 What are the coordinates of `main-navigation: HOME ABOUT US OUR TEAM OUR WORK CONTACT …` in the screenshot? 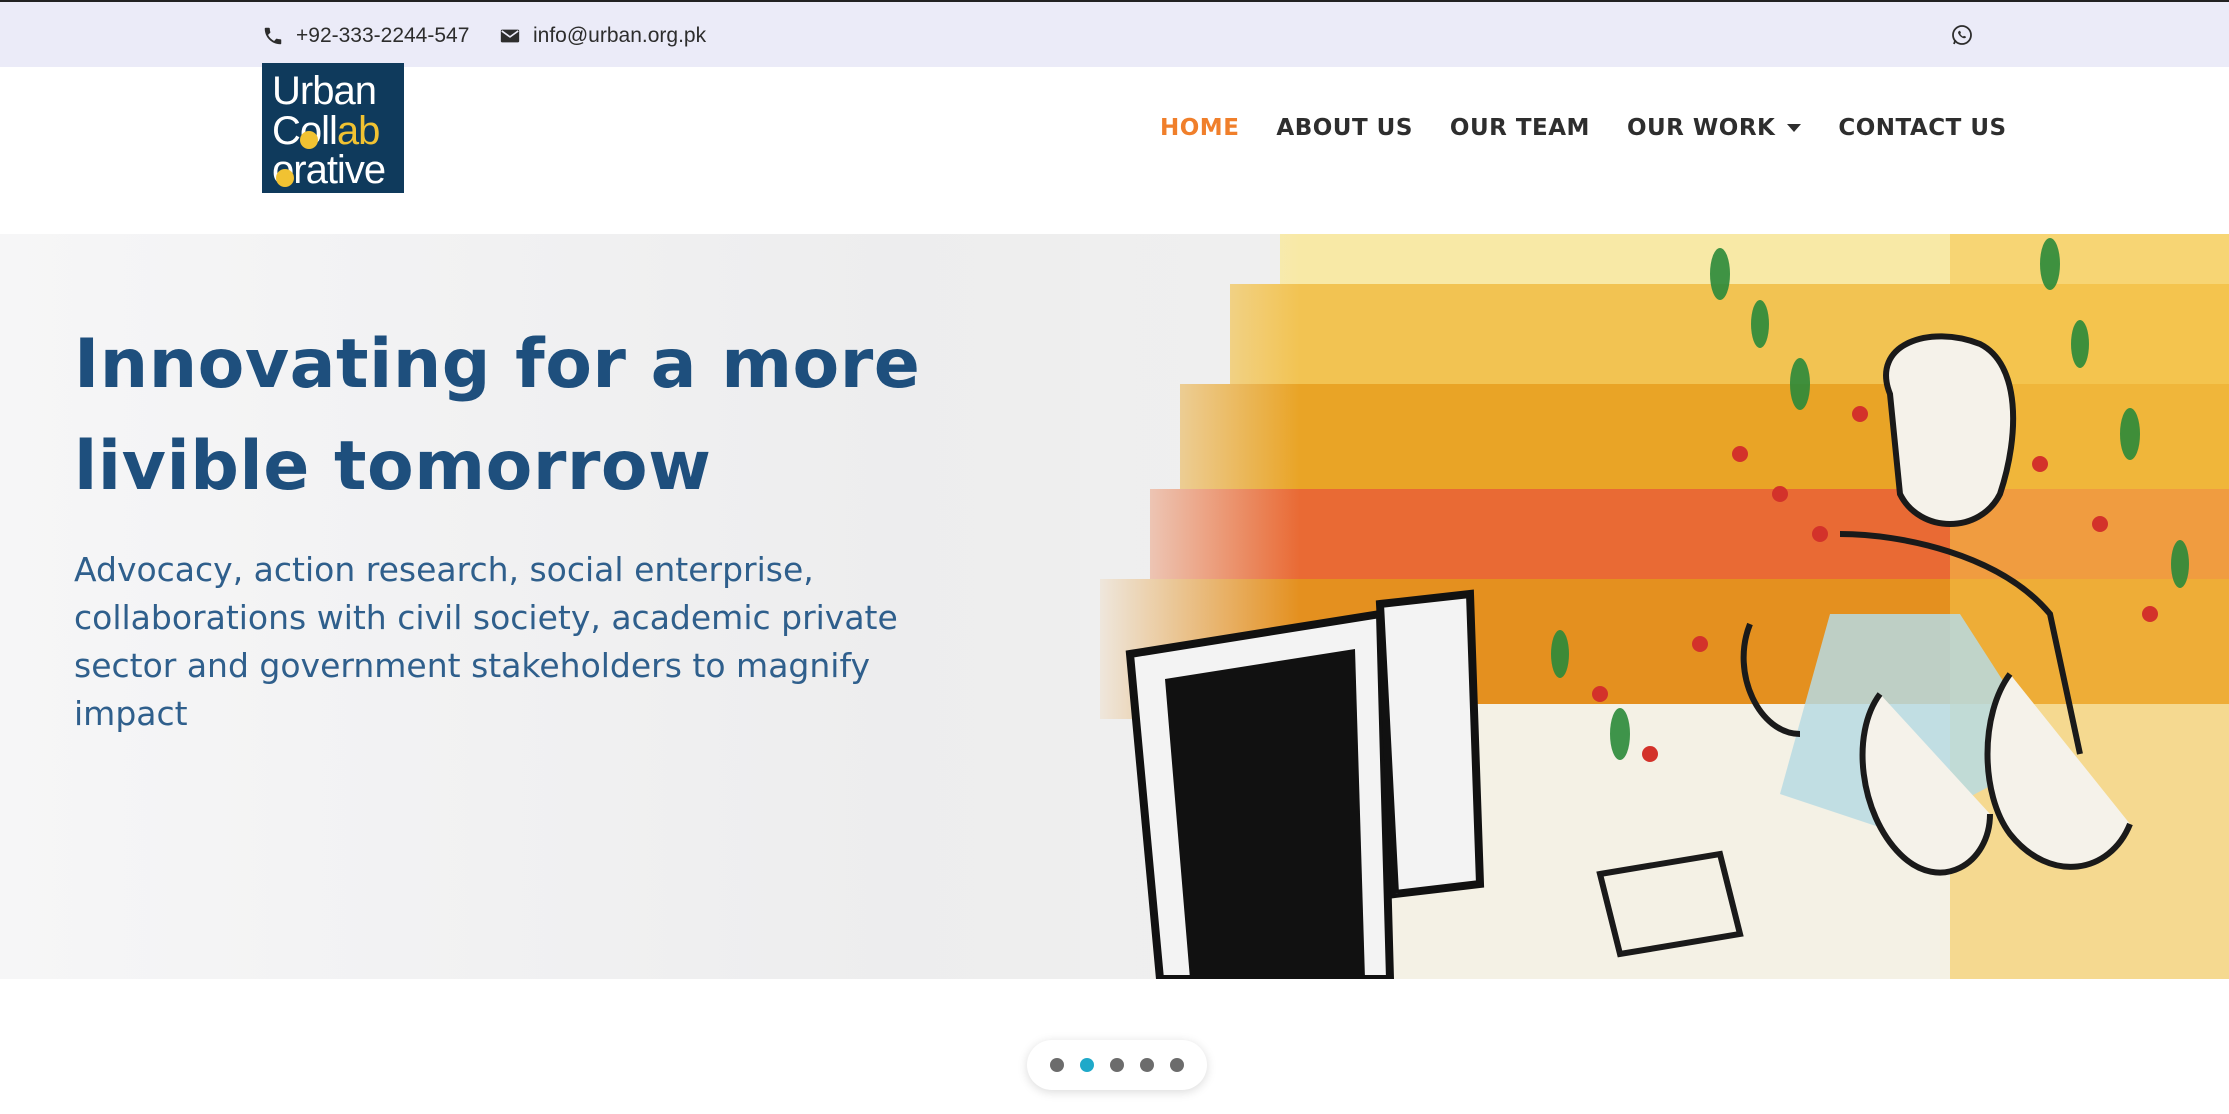 It's located at (1602, 128).